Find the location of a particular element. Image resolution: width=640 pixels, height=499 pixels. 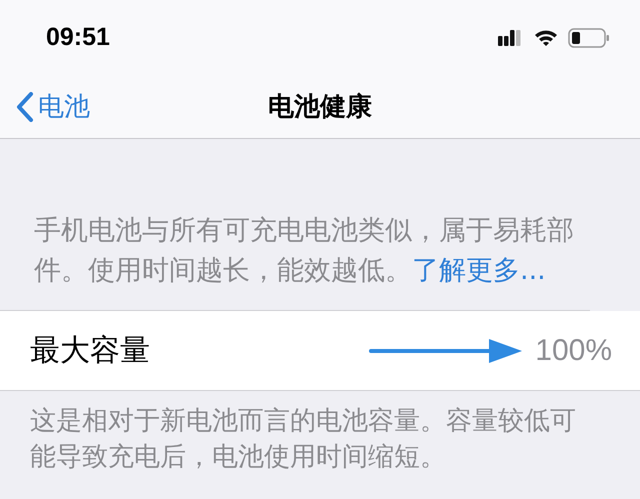

back-button: 电池 is located at coordinates (53, 106).